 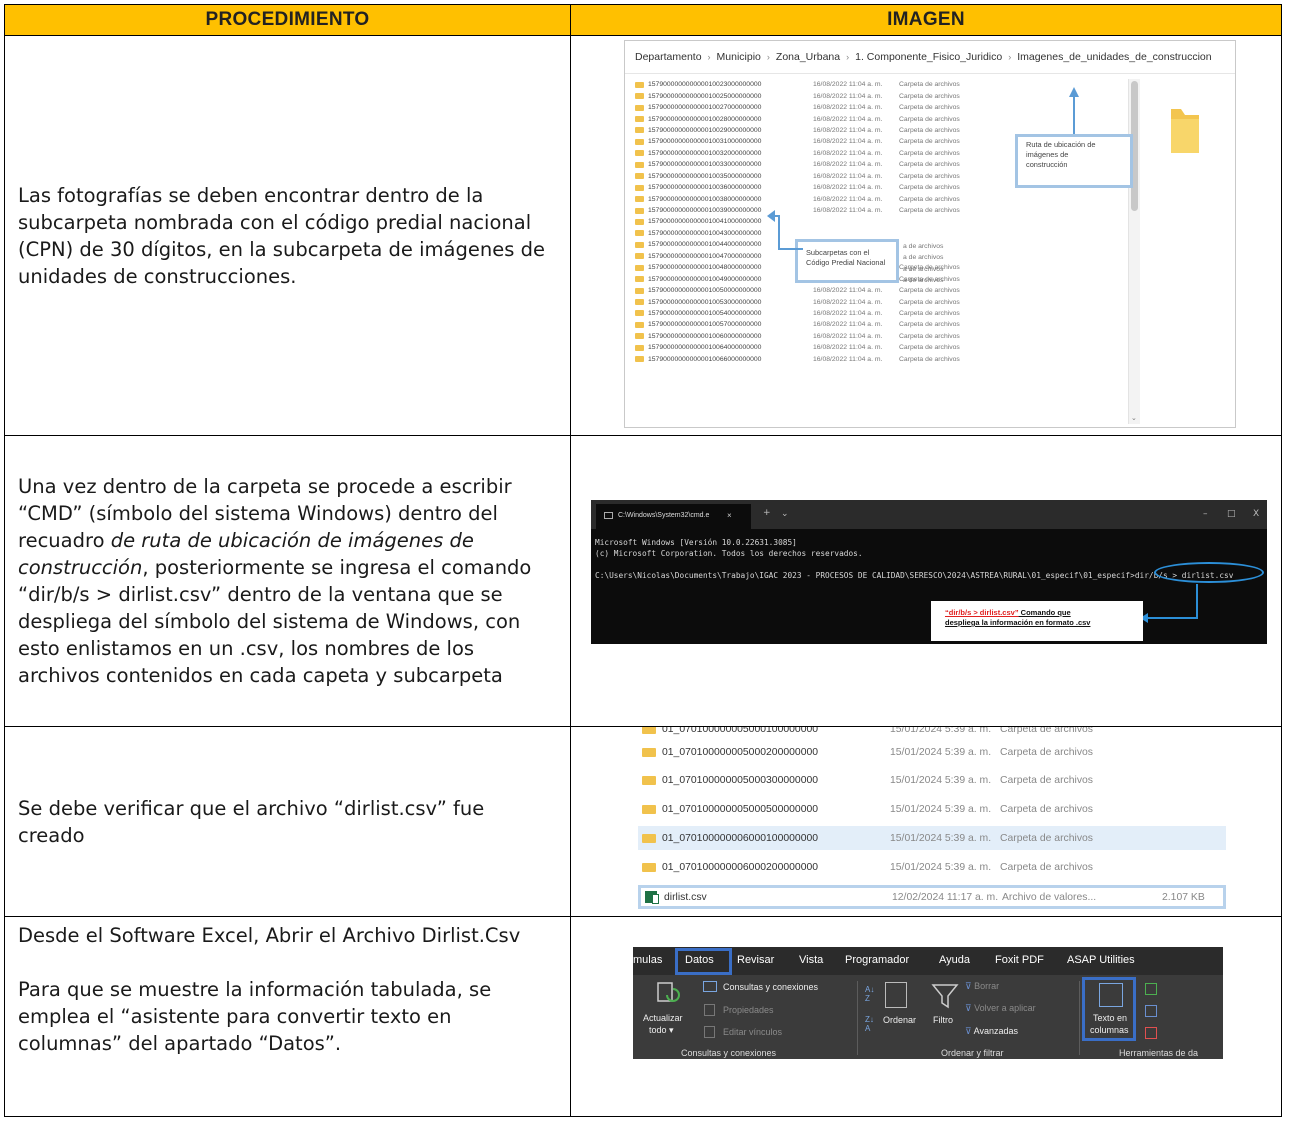 I want to click on todo-label: todo ▾, so click(x=661, y=1030).